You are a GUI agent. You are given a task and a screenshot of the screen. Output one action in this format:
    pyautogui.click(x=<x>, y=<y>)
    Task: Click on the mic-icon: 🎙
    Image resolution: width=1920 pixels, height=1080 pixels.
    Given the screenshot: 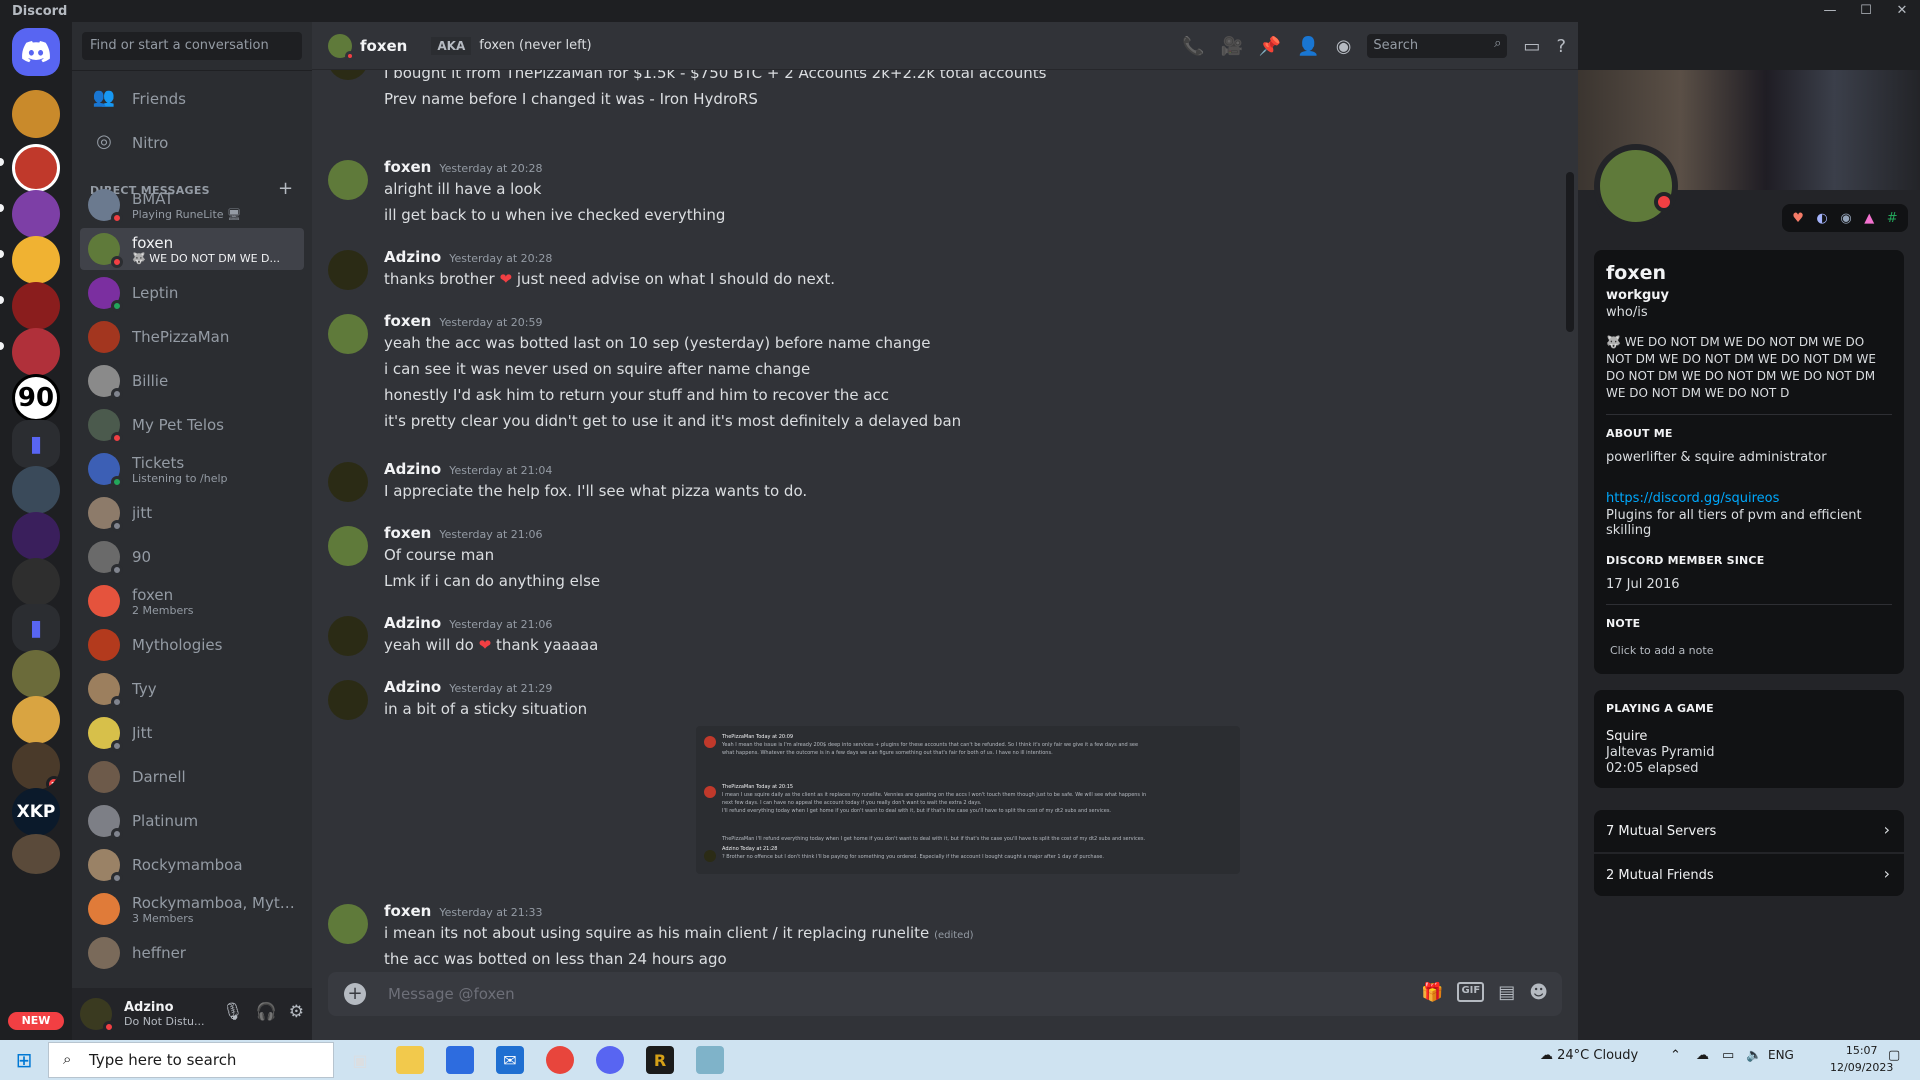 What is the action you would take?
    pyautogui.click(x=233, y=1012)
    